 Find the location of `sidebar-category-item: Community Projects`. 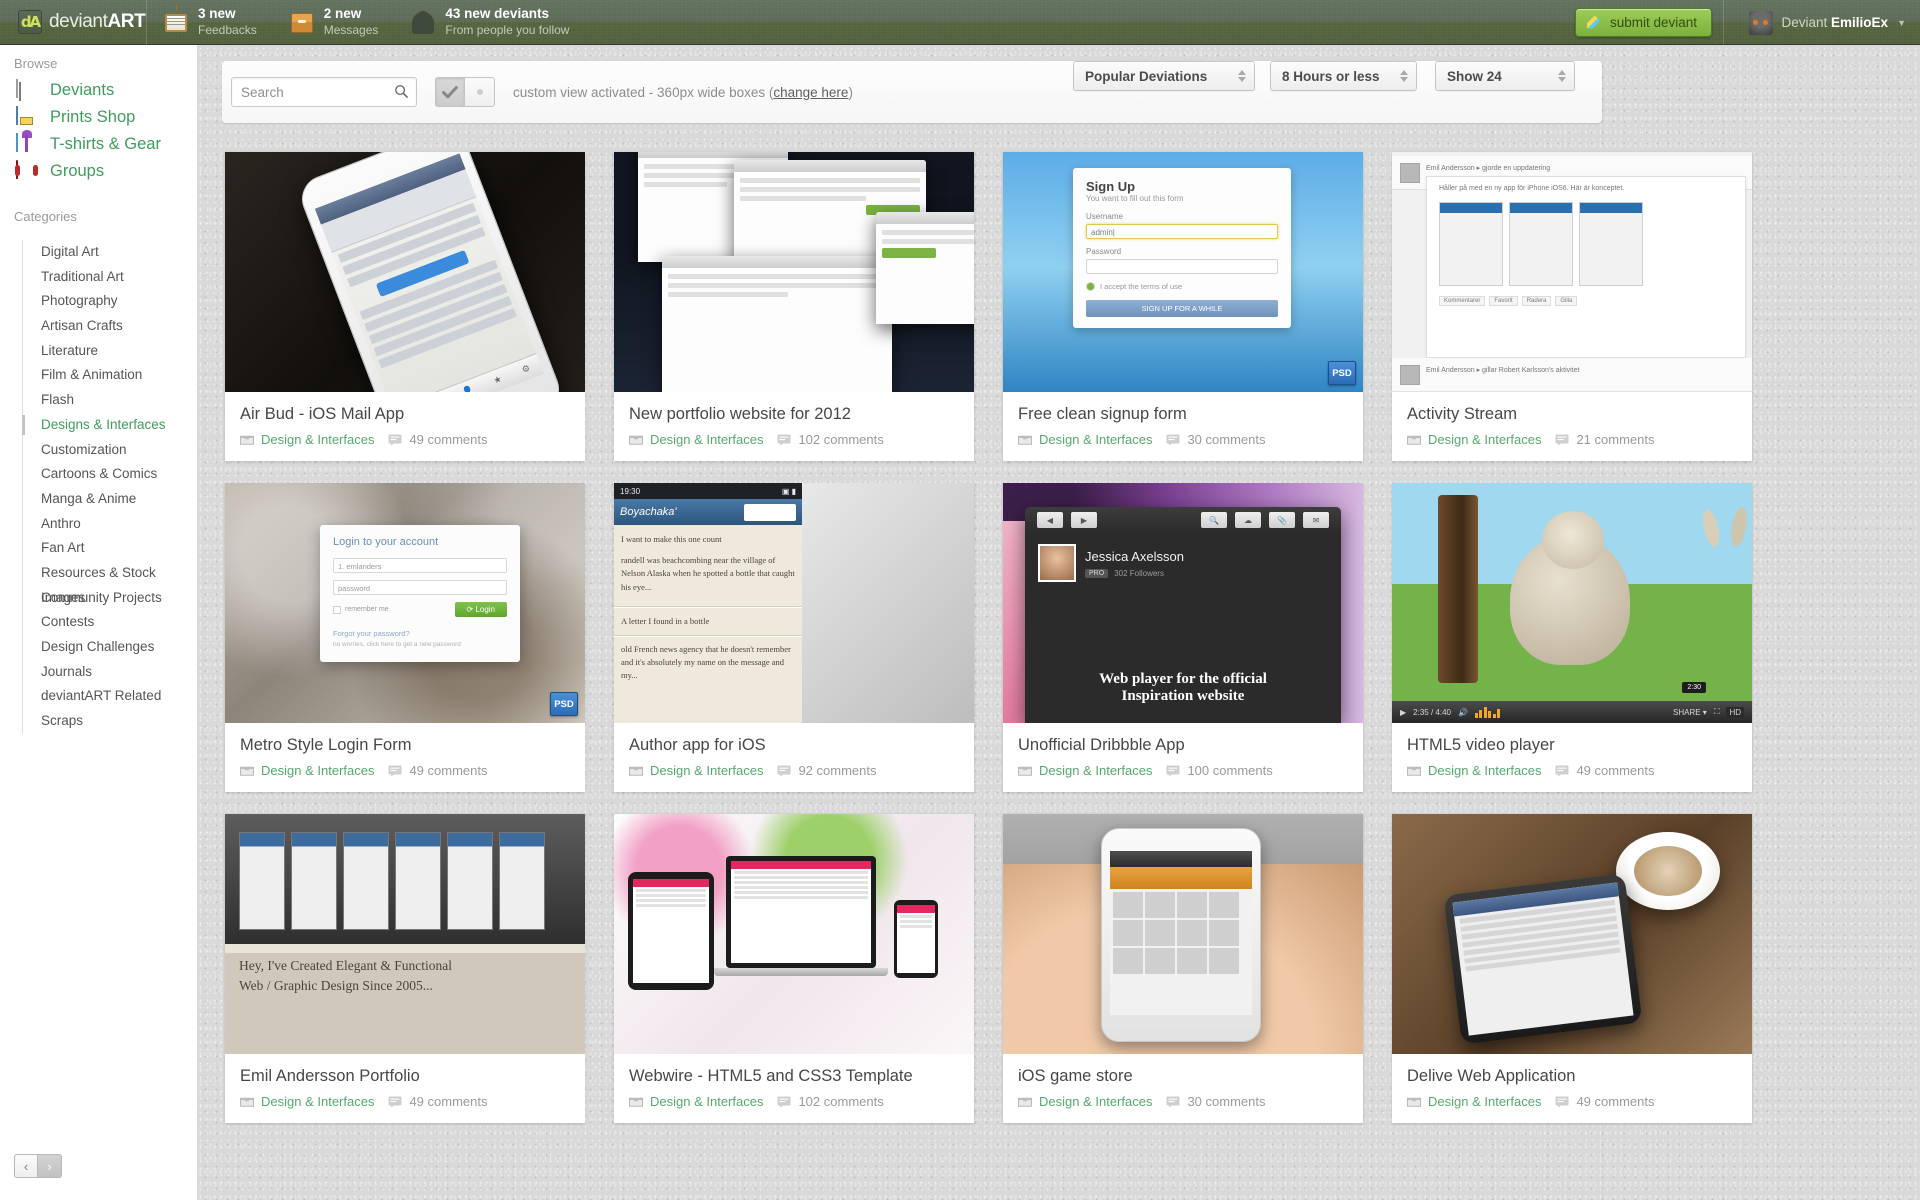

sidebar-category-item: Community Projects is located at coordinates (114, 598).